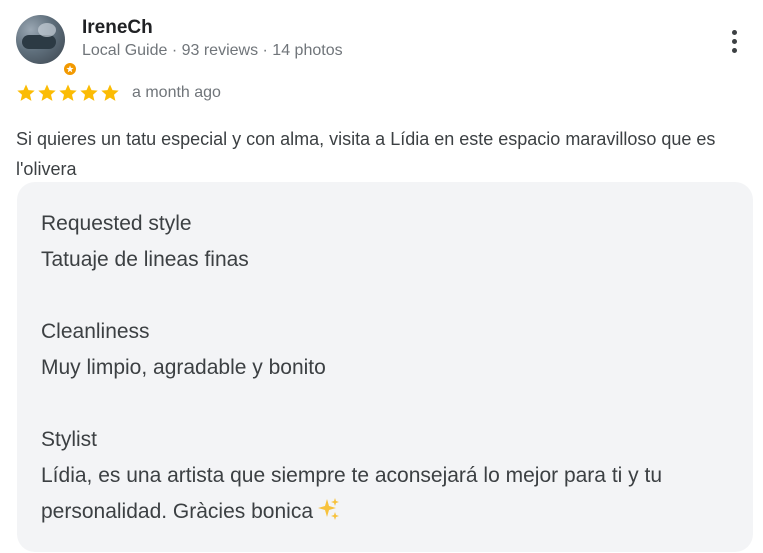  I want to click on attribute-label: Stylist, so click(69, 439).